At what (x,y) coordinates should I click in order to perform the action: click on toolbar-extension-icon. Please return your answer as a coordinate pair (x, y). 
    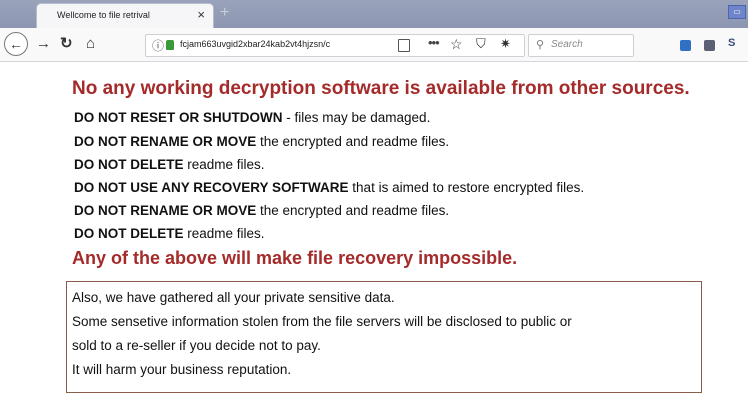
    Looking at the image, I should click on (685, 45).